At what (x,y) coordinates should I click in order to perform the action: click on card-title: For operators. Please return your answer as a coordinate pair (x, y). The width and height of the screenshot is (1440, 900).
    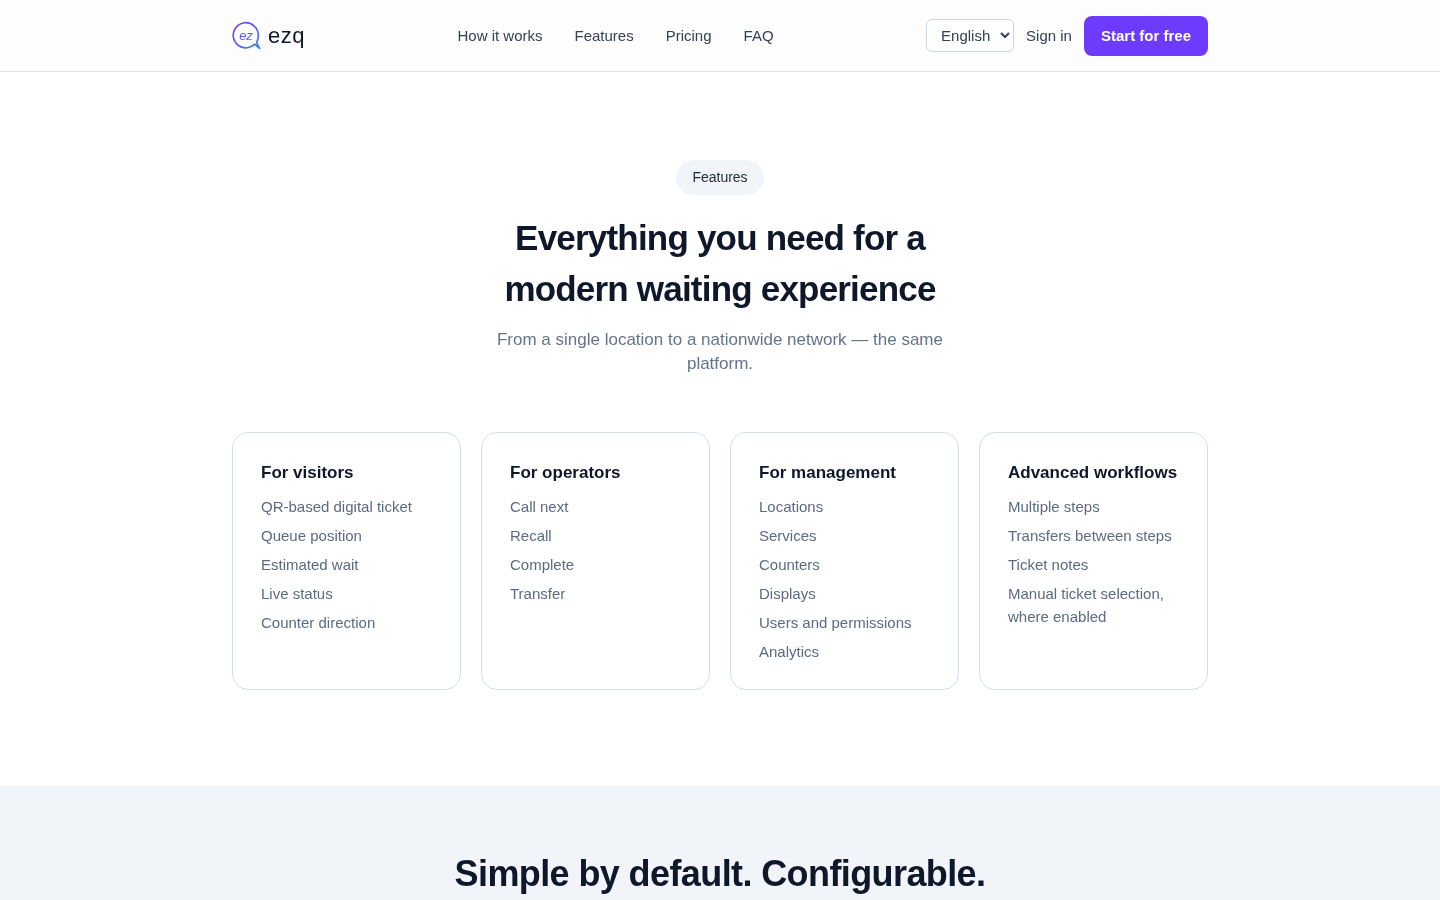
    Looking at the image, I should click on (566, 473).